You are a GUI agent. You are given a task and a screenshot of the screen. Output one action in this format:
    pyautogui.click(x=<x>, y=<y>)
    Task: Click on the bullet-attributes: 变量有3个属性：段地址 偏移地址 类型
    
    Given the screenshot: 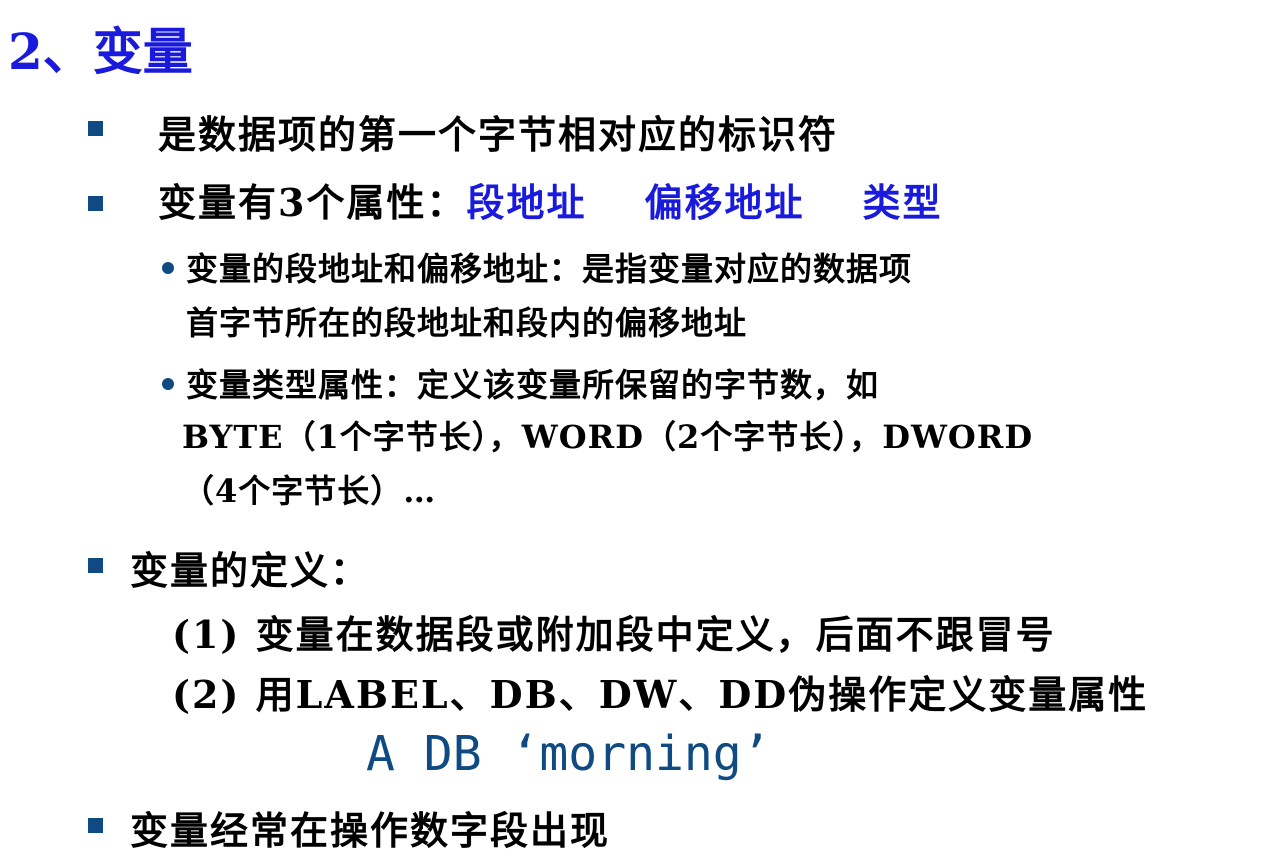 What is the action you would take?
    pyautogui.click(x=550, y=199)
    